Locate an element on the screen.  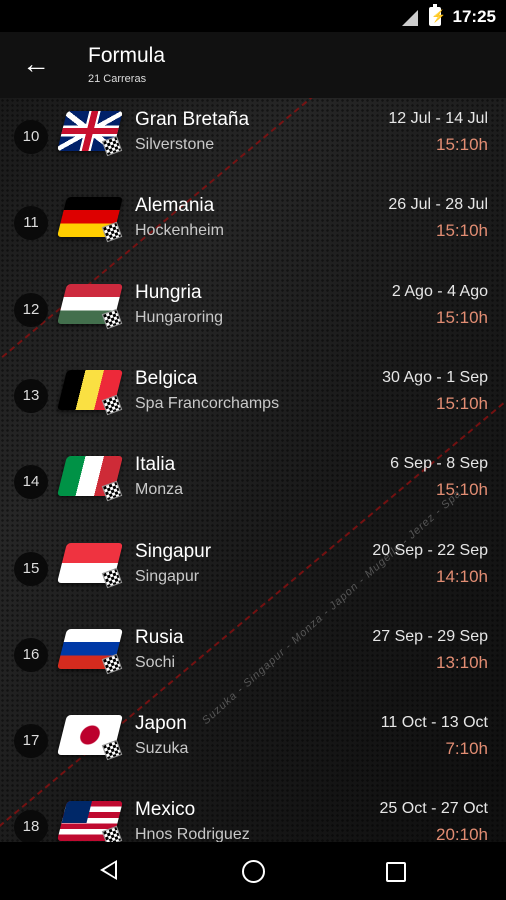
race-country: Belgica is located at coordinates (166, 378).